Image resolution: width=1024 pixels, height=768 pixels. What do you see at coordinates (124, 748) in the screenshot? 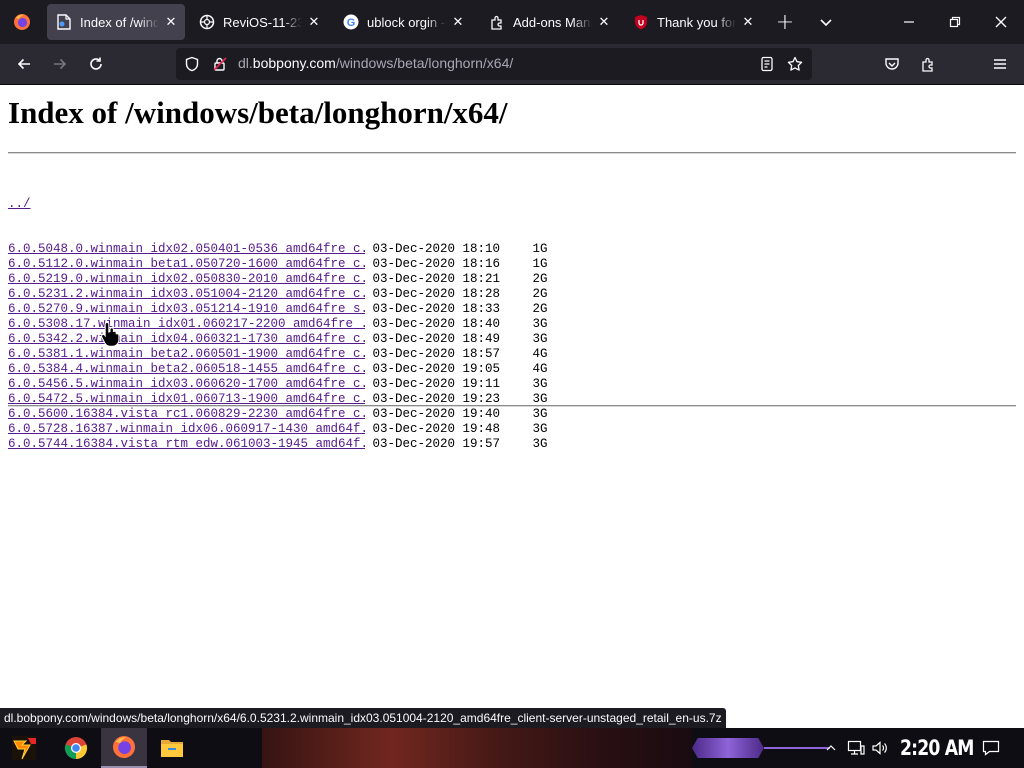
I see `taskbar-firefox` at bounding box center [124, 748].